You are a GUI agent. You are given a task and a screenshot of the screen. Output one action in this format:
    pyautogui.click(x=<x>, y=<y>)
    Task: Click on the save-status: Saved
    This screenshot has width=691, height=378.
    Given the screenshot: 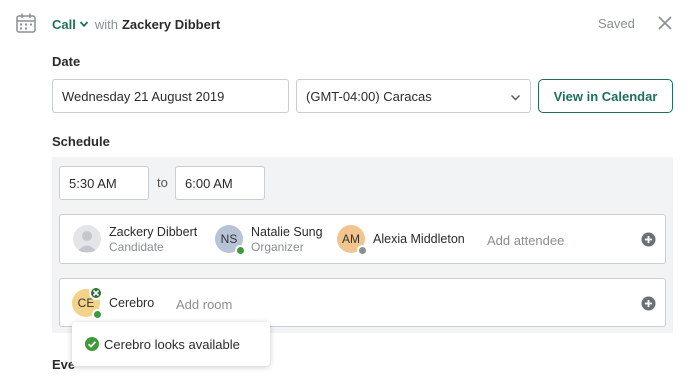 What is the action you would take?
    pyautogui.click(x=616, y=23)
    